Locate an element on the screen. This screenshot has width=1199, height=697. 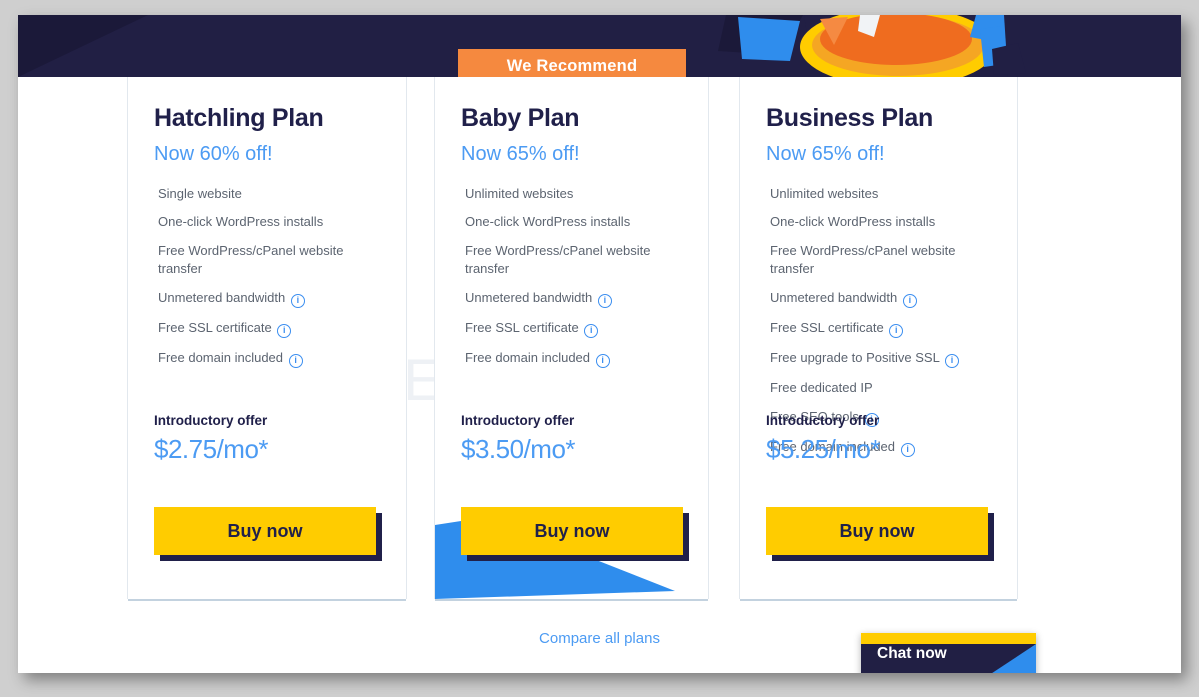
feature-item: Single website is located at coordinates (268, 194).